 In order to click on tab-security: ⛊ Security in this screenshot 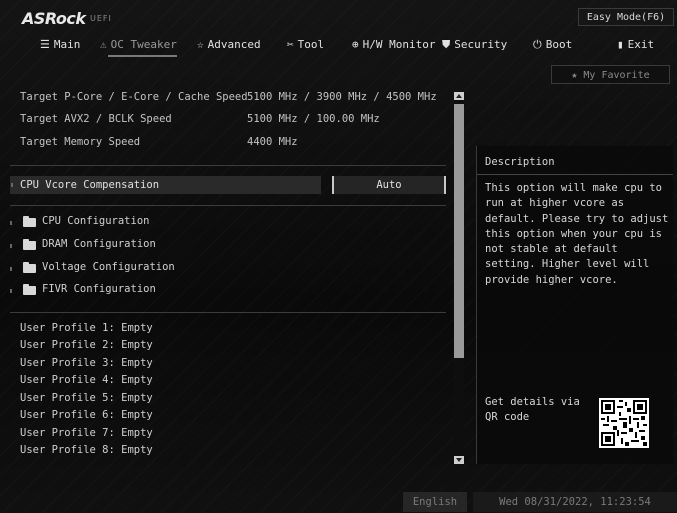, I will do `click(474, 47)`.